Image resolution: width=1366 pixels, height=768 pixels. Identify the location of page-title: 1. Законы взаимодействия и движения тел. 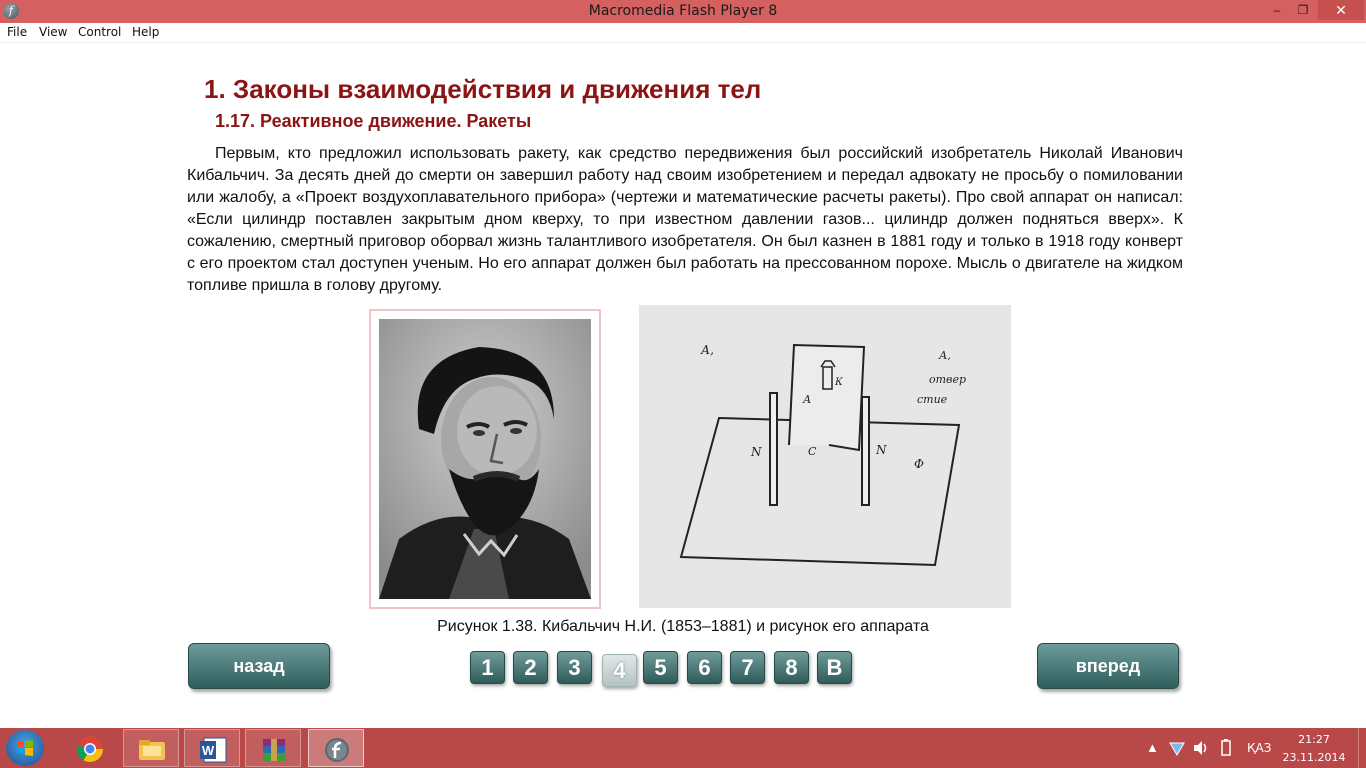
(483, 89).